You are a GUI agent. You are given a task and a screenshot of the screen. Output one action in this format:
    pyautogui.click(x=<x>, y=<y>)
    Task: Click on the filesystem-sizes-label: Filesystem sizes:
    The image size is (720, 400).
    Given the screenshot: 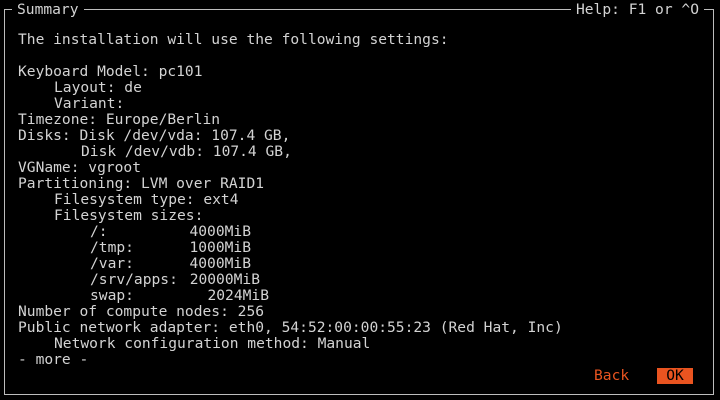 What is the action you would take?
    pyautogui.click(x=129, y=215)
    